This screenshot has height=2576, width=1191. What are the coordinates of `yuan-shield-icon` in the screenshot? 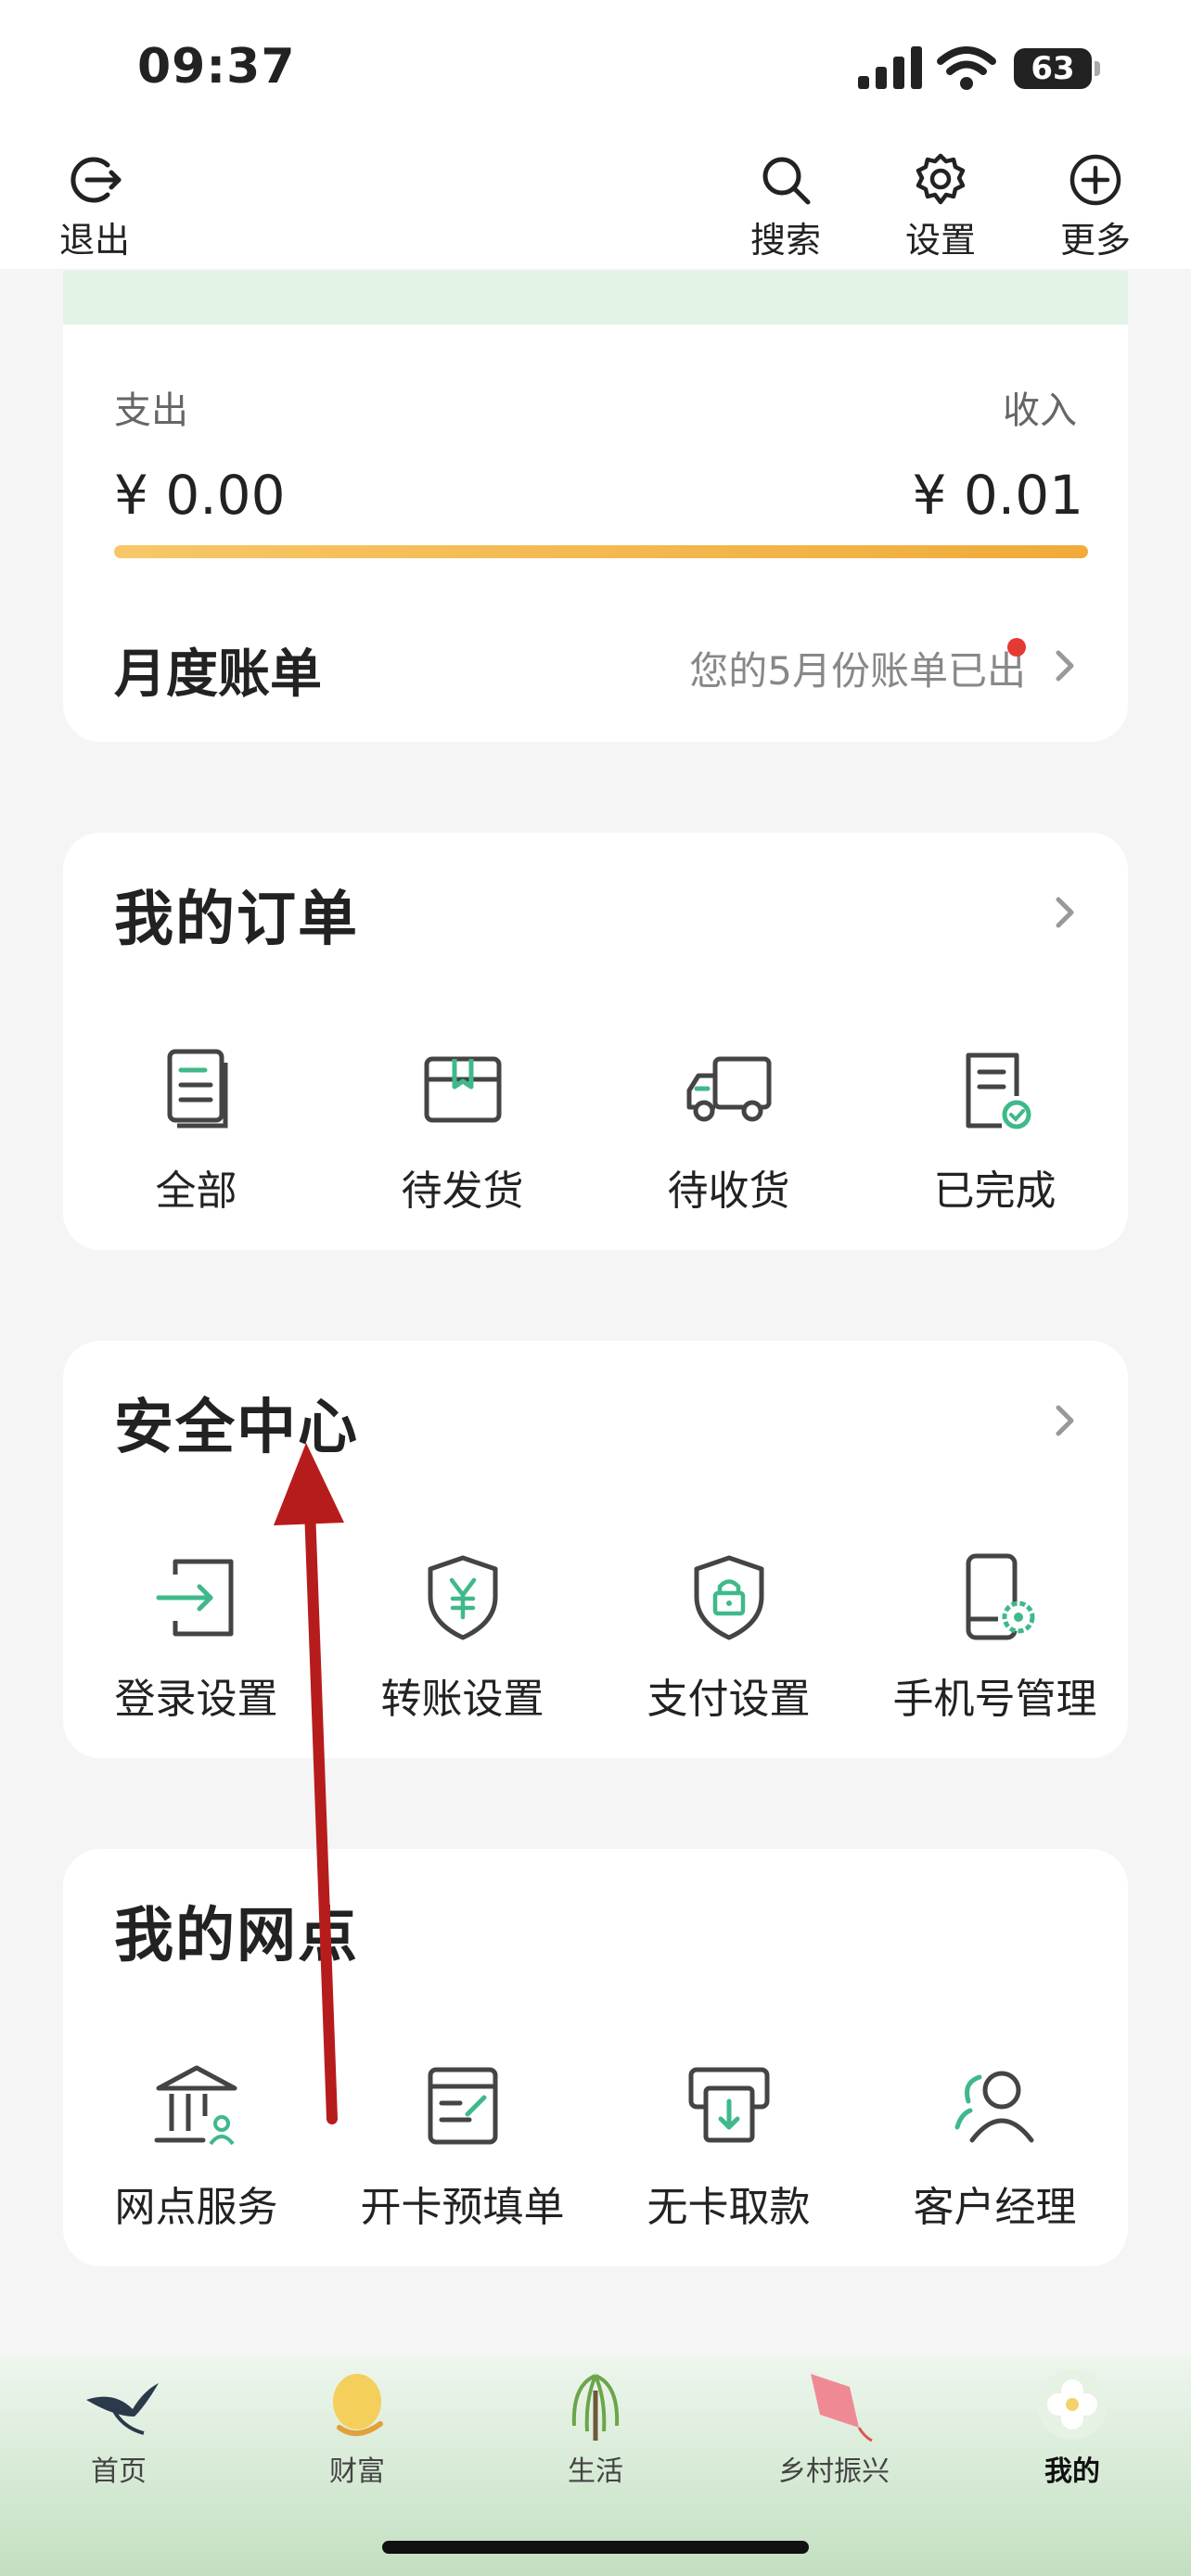 It's located at (463, 1598).